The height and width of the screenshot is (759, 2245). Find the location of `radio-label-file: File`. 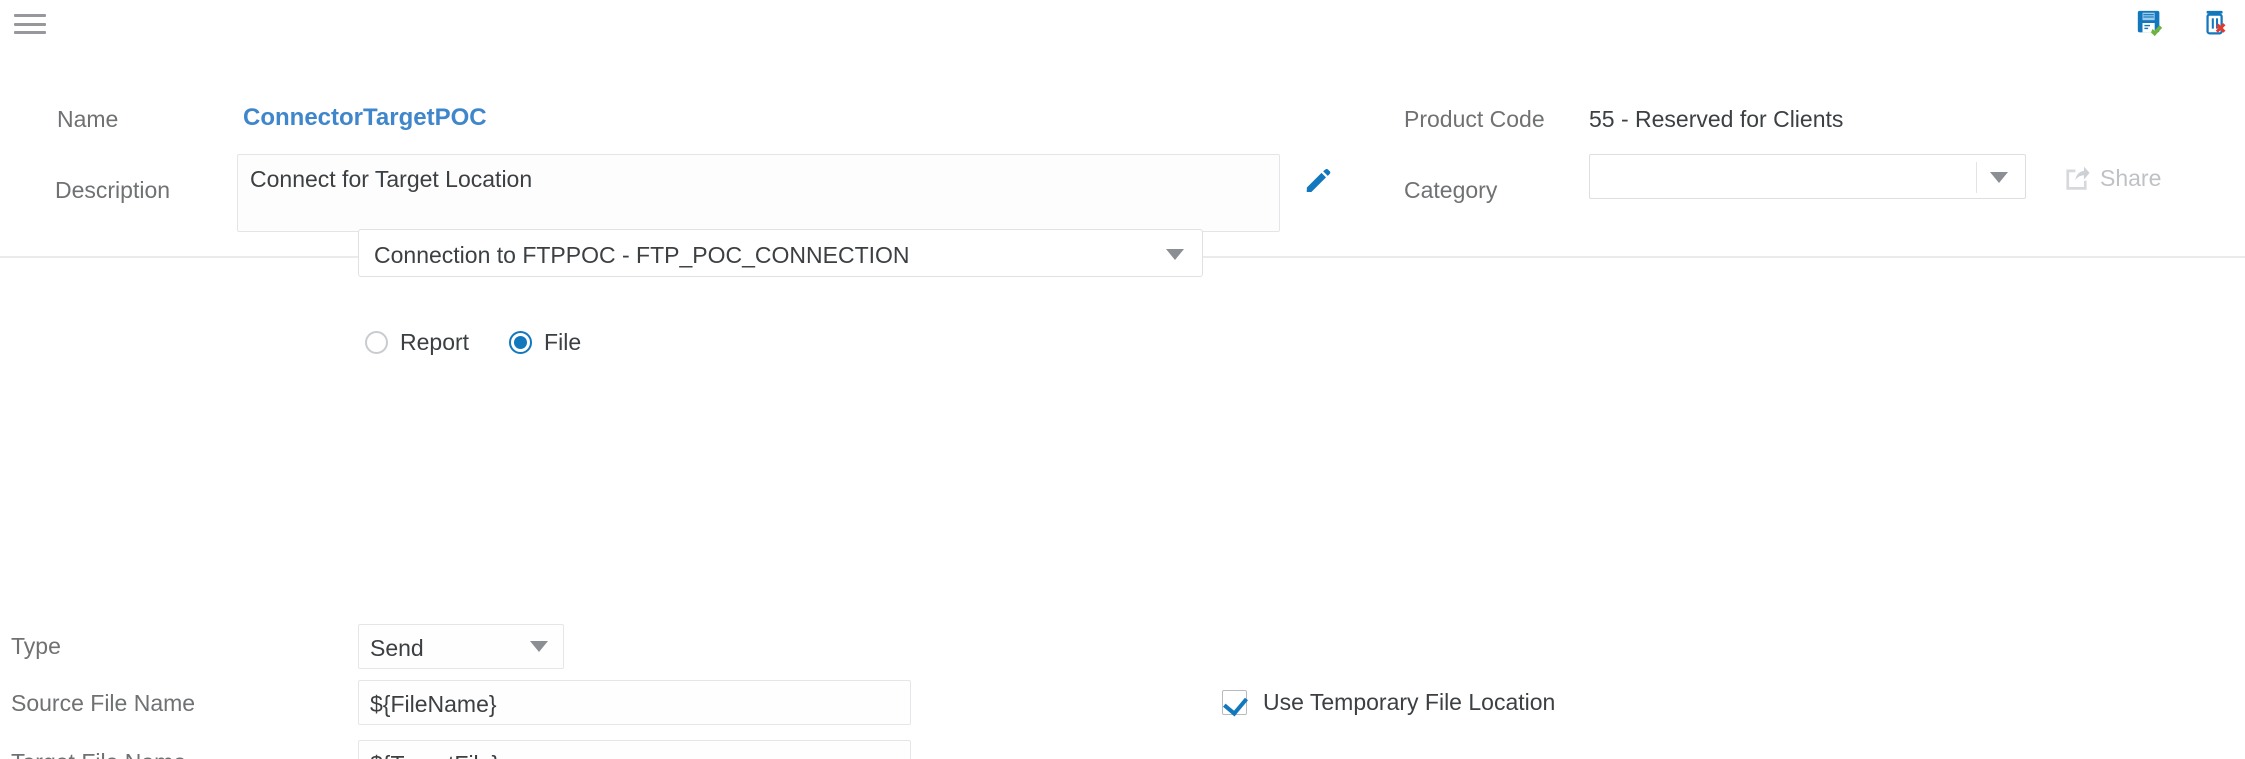

radio-label-file: File is located at coordinates (563, 342).